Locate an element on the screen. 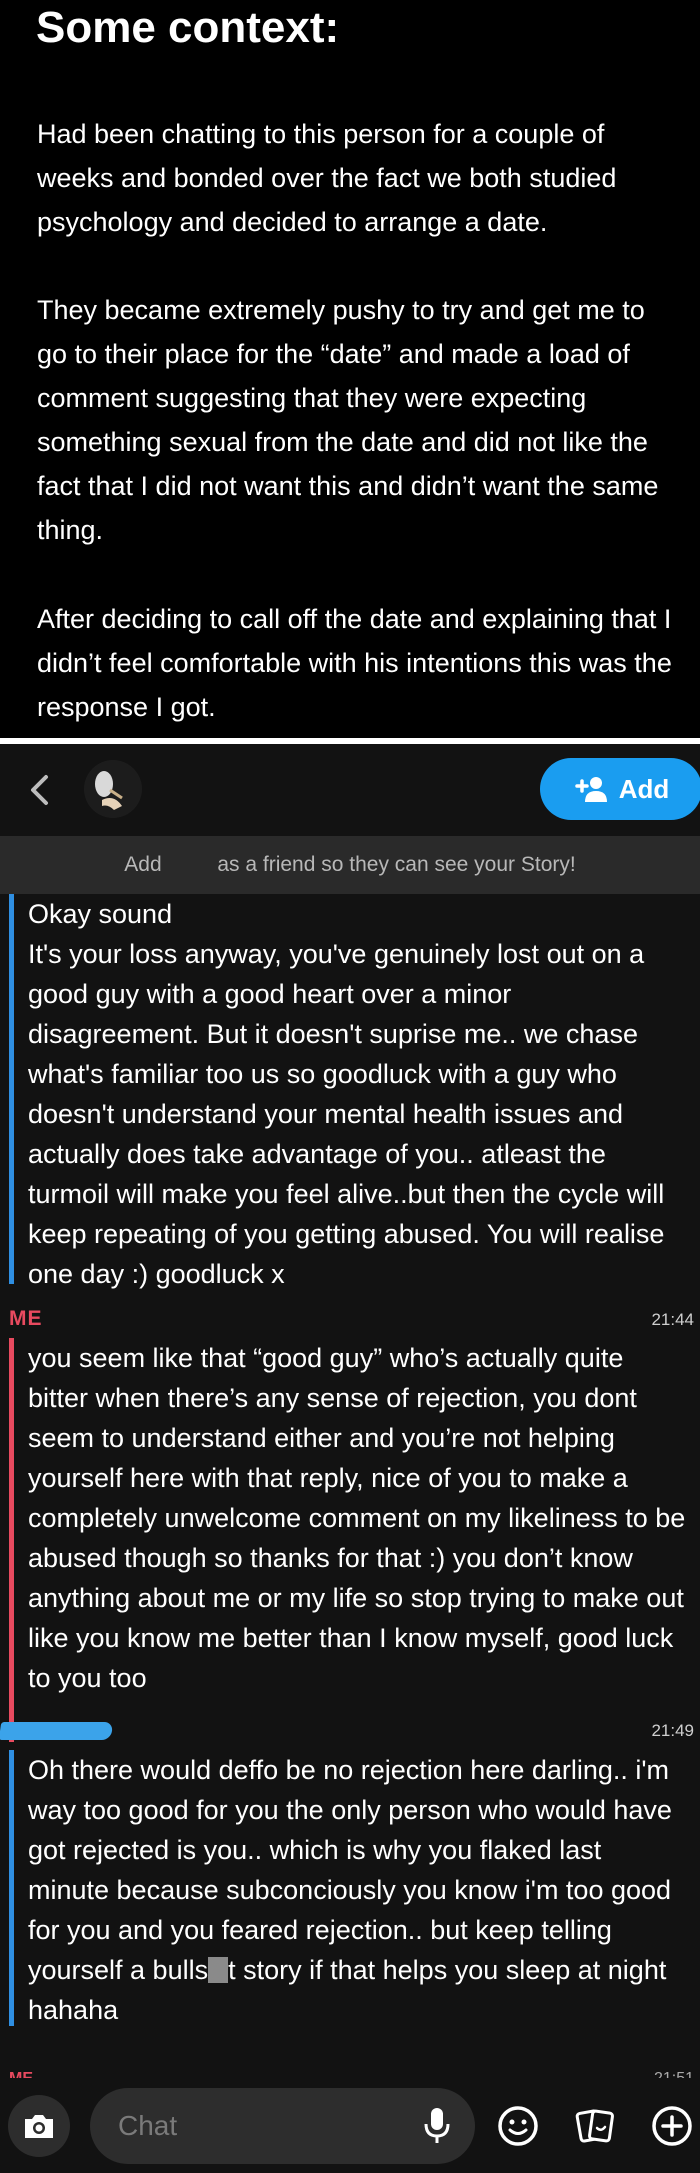 The height and width of the screenshot is (2173, 700). message-bar-me is located at coordinates (11, 1540).